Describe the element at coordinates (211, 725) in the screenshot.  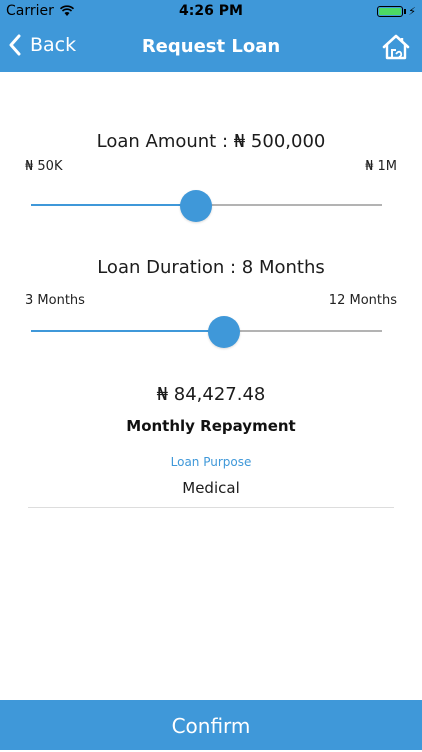
I see `confirm-button: Confirm` at that location.